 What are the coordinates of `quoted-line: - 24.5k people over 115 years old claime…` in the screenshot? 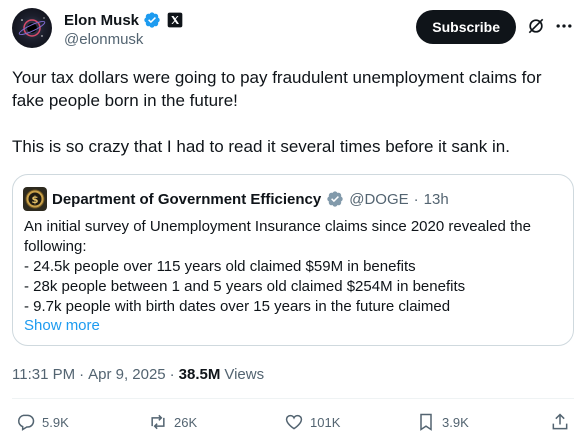 It's located at (220, 266).